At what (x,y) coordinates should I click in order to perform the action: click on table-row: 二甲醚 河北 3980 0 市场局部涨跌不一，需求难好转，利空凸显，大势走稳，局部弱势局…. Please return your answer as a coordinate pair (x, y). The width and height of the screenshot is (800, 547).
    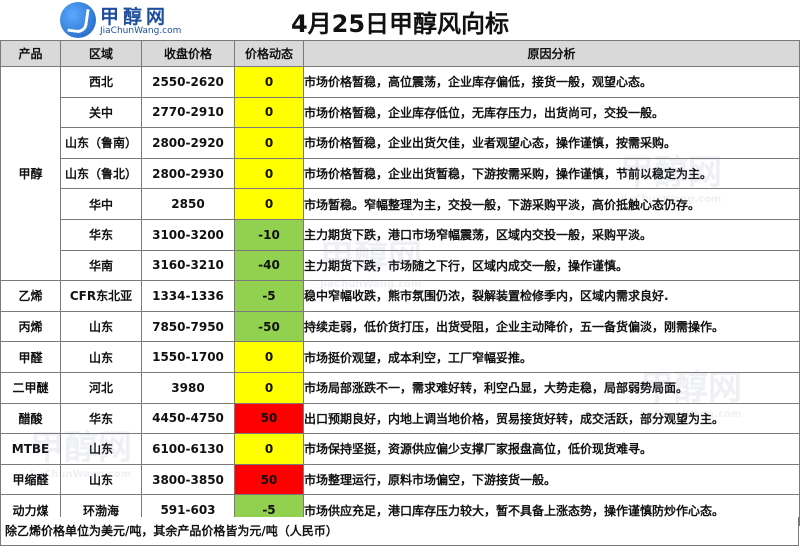
    Looking at the image, I should click on (400, 387).